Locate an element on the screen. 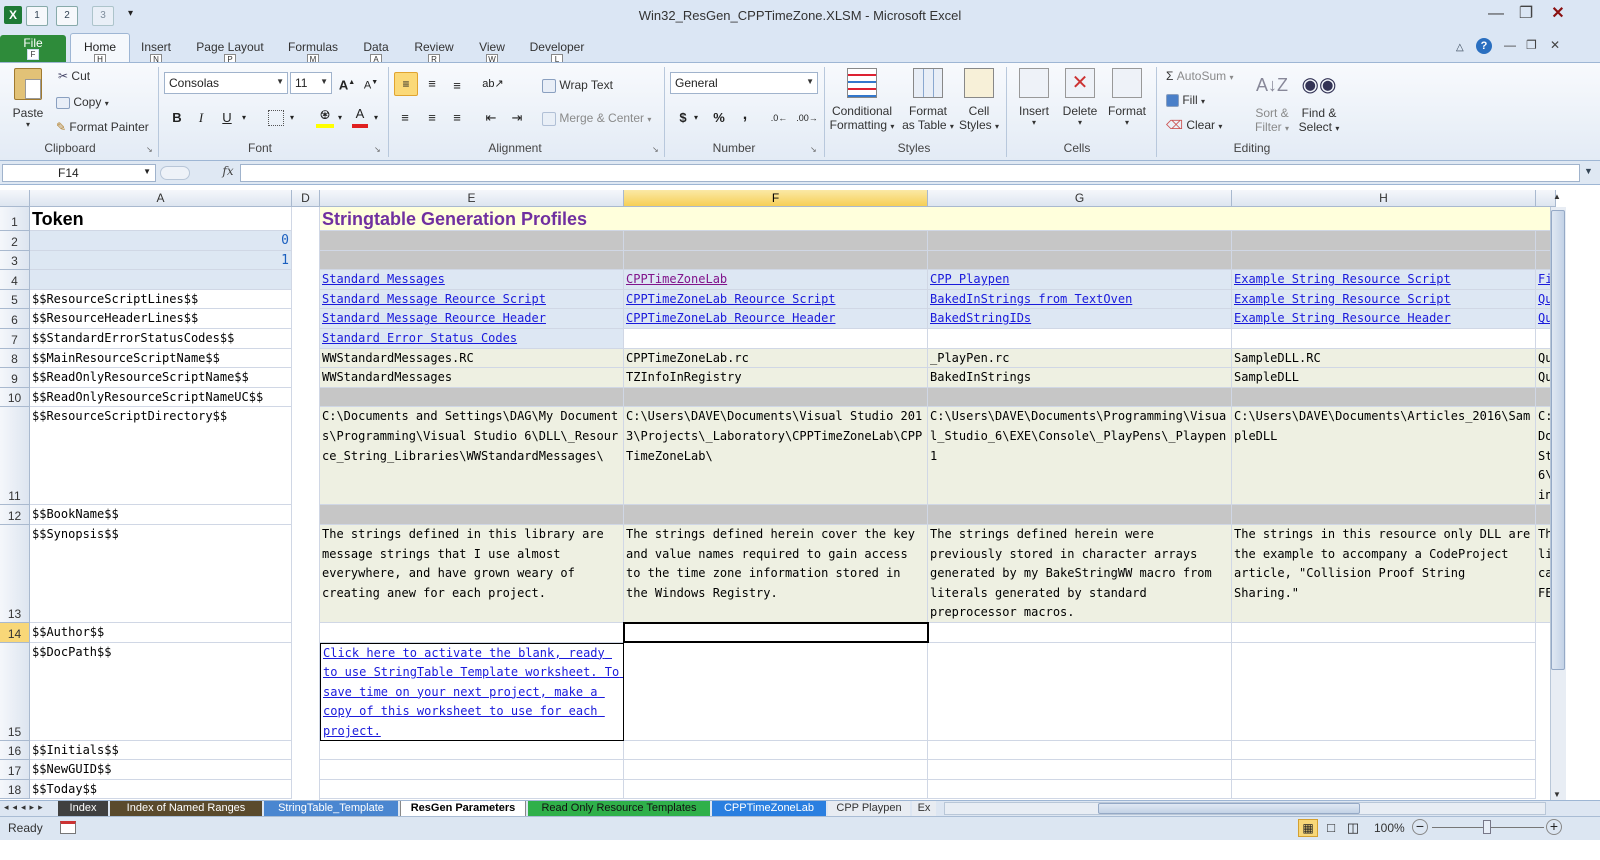 Image resolution: width=1600 pixels, height=860 pixels. comma-button: , is located at coordinates (745, 115).